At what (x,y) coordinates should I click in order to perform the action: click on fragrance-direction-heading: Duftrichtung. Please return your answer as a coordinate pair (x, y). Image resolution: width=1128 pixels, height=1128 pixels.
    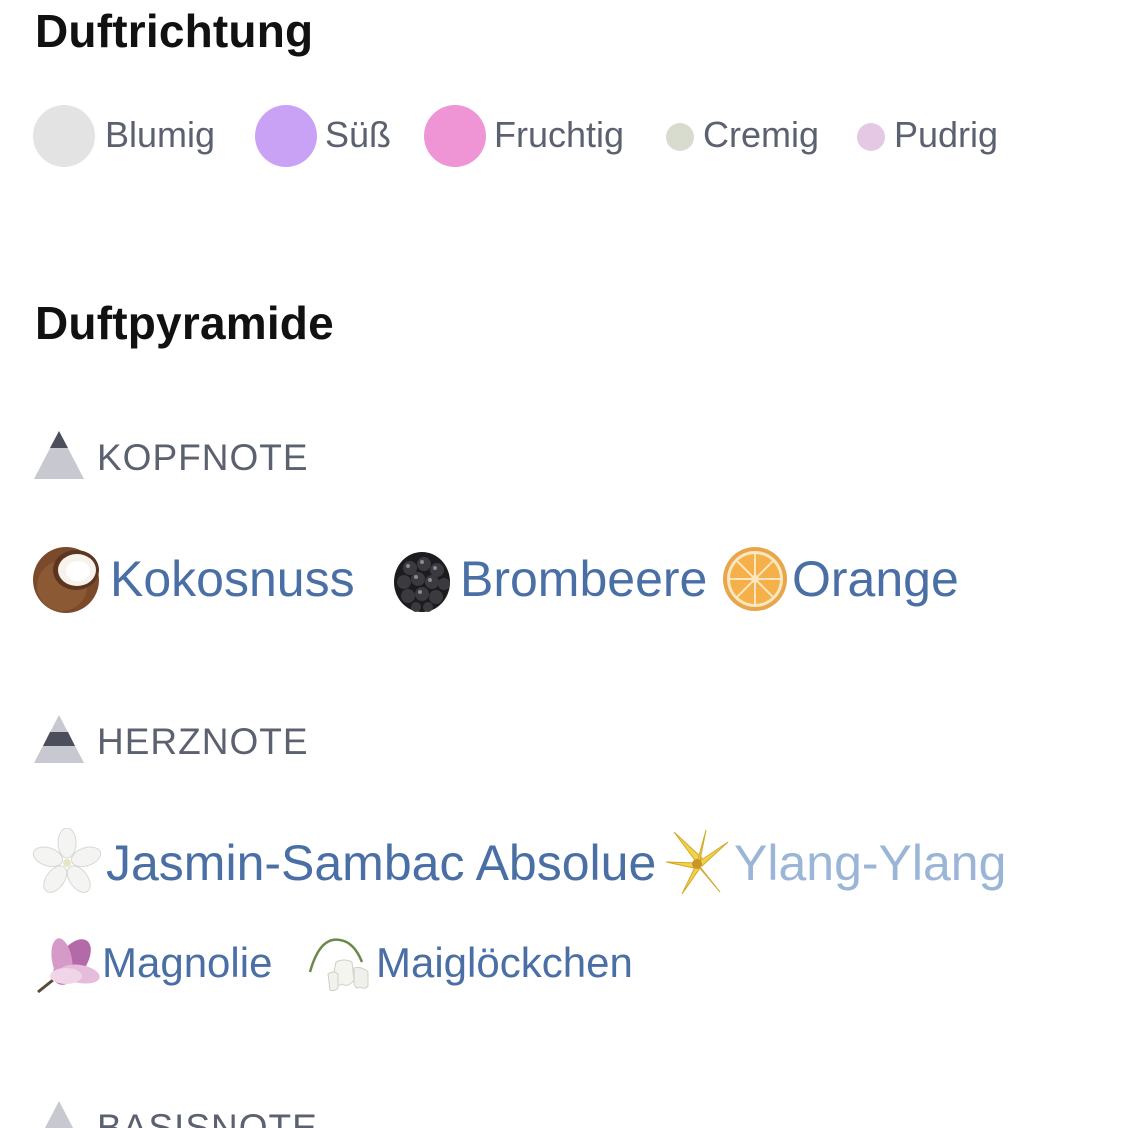
    Looking at the image, I should click on (174, 31).